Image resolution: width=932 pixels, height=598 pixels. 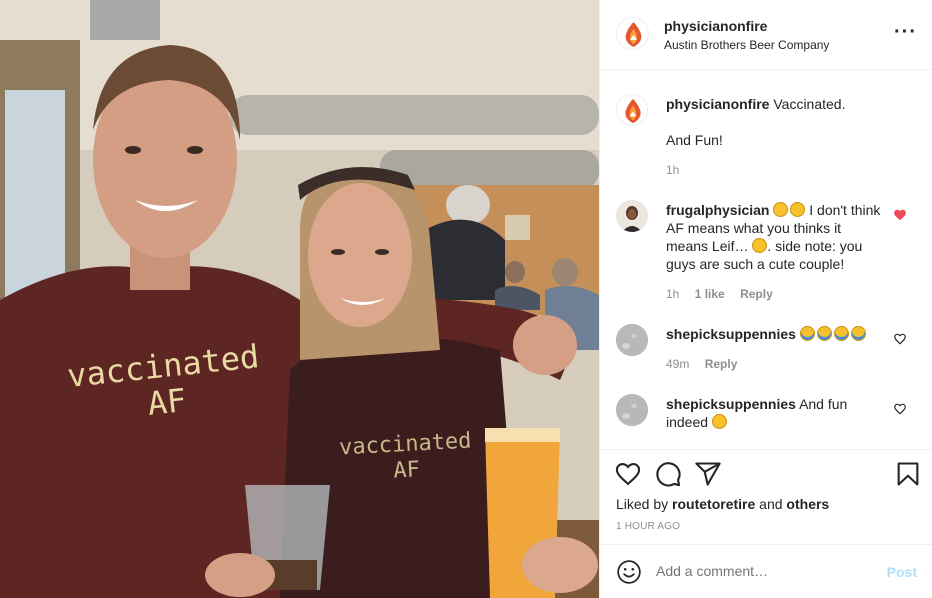 I want to click on person-avatar-icon, so click(x=632, y=216).